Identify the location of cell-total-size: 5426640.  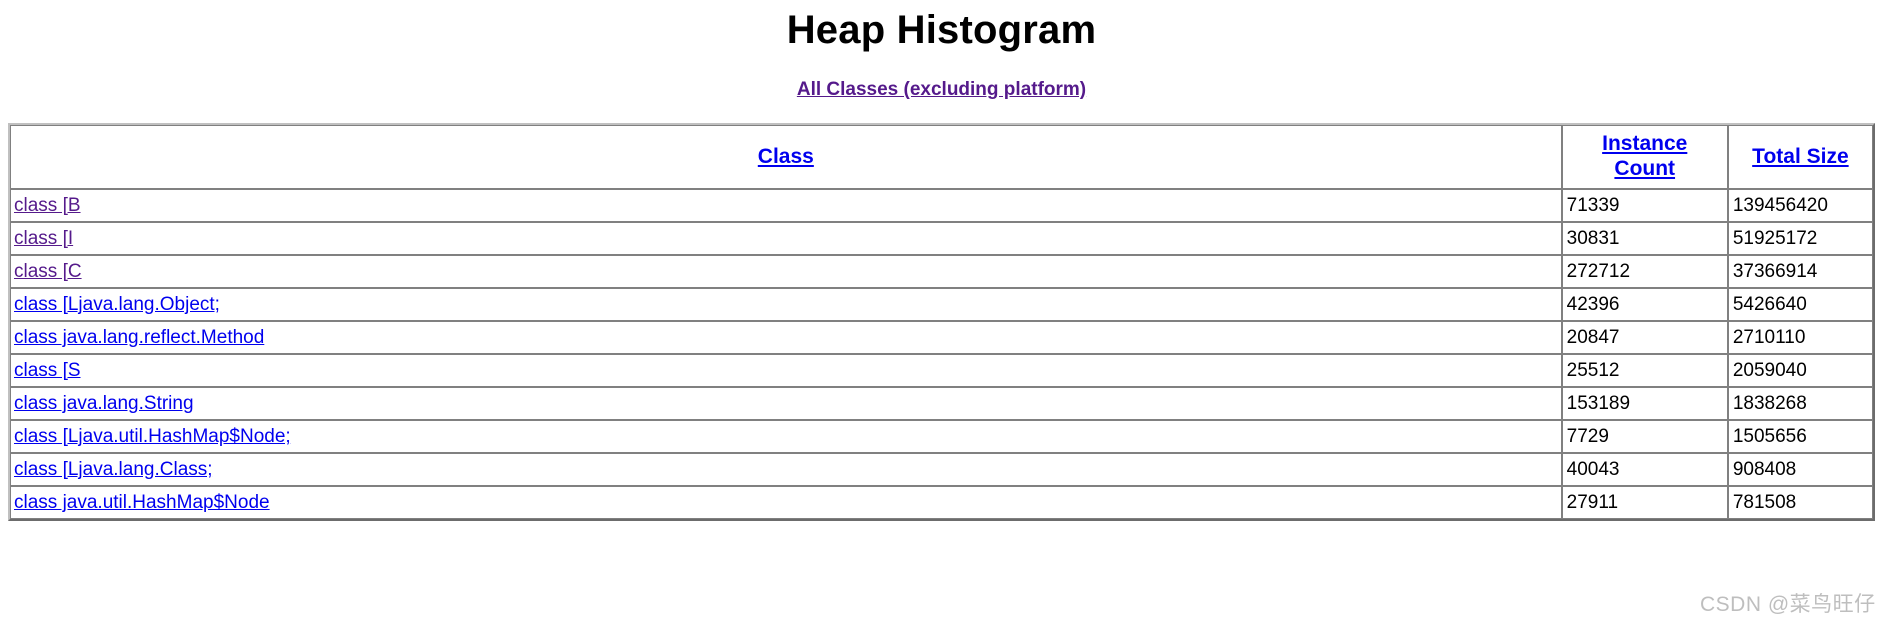
(1800, 304).